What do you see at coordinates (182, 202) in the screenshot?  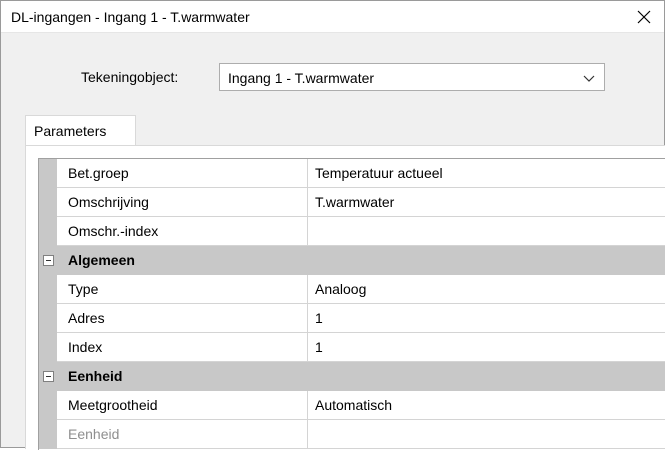 I see `property-name: Omschrijving` at bounding box center [182, 202].